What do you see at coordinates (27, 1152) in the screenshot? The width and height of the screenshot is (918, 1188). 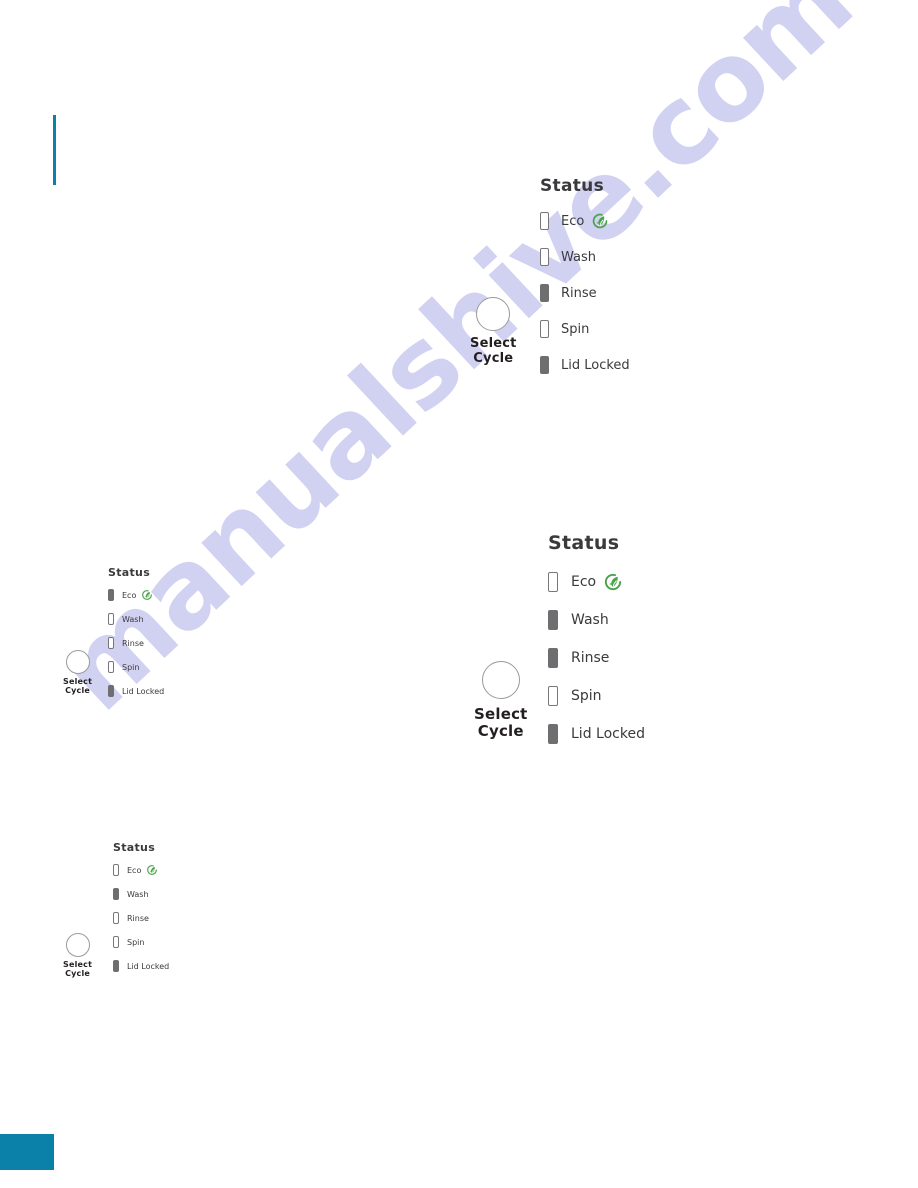 I see `teal-corner-block` at bounding box center [27, 1152].